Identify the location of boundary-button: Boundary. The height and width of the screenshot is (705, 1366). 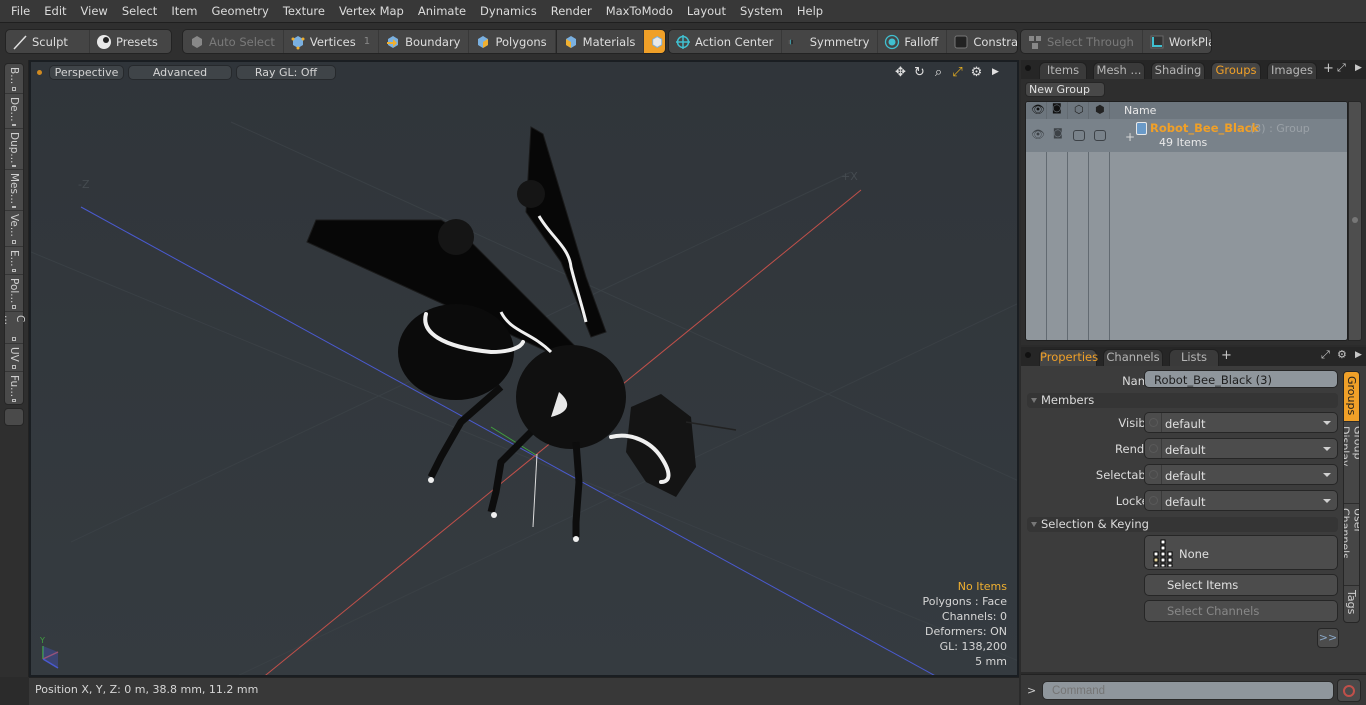
(424, 41).